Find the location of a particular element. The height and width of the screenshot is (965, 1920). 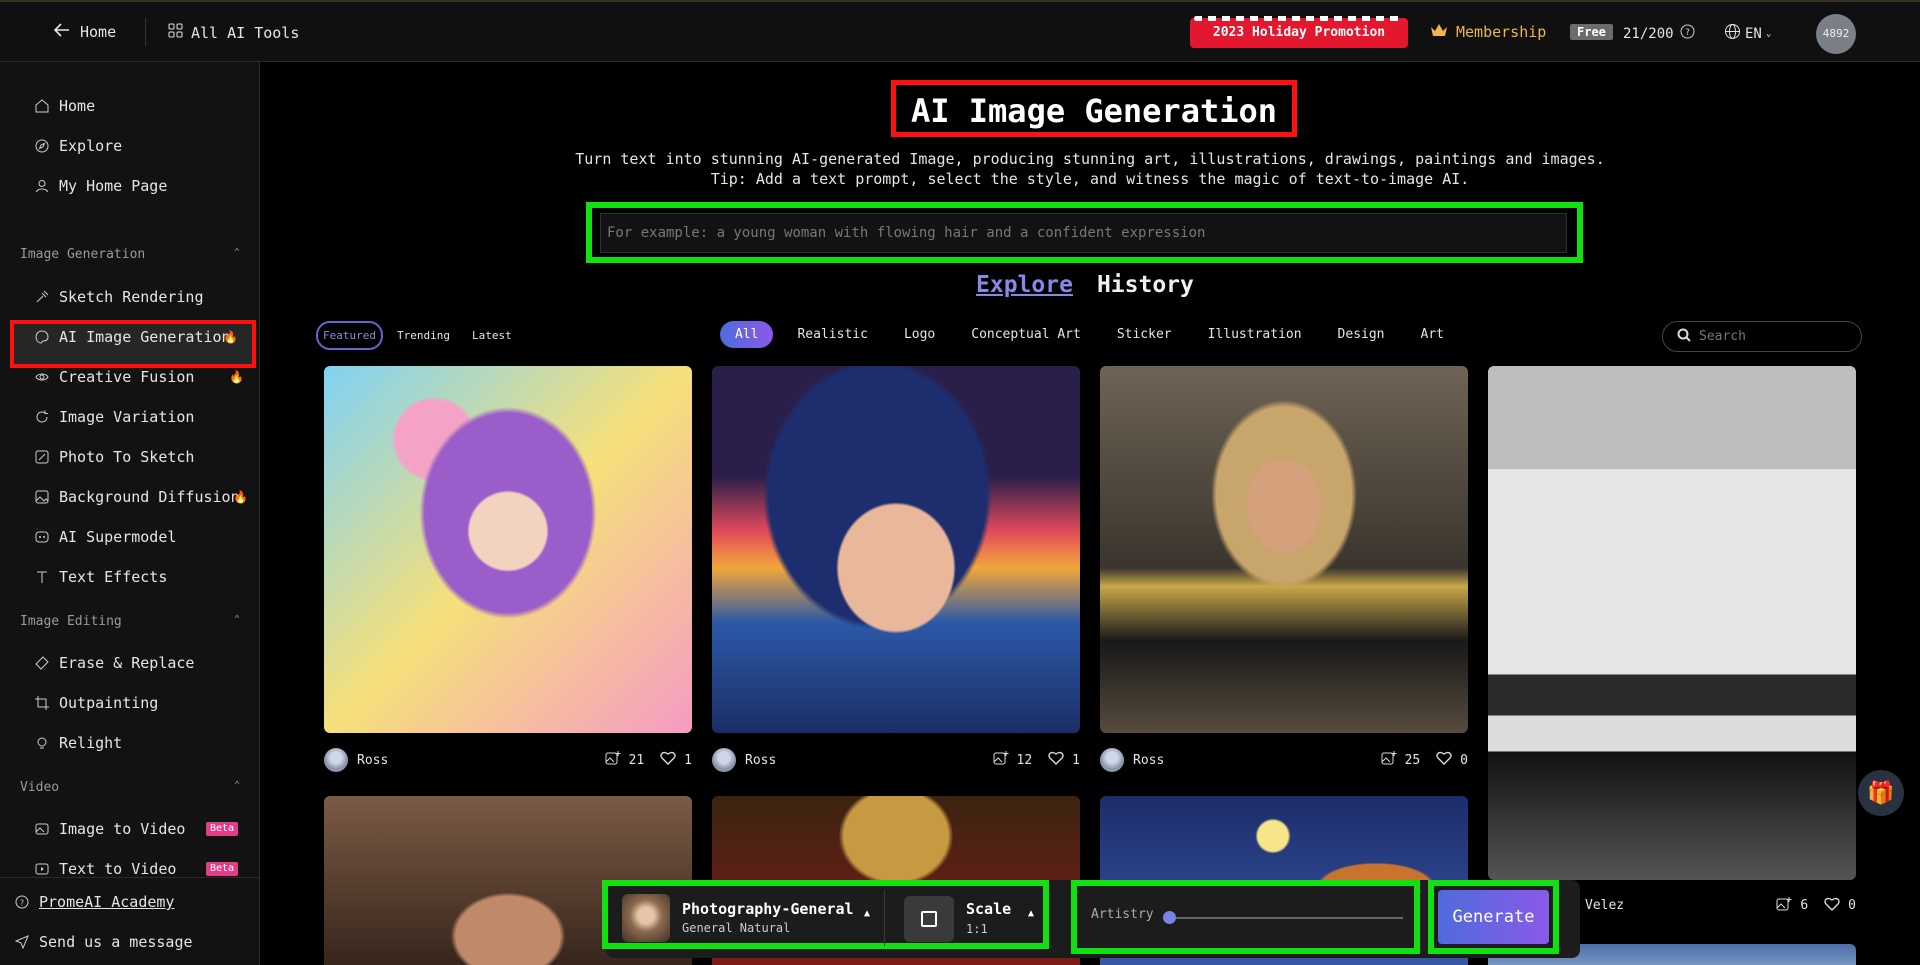

sidebar-item-image-variation: Image Variation is located at coordinates (139, 417).